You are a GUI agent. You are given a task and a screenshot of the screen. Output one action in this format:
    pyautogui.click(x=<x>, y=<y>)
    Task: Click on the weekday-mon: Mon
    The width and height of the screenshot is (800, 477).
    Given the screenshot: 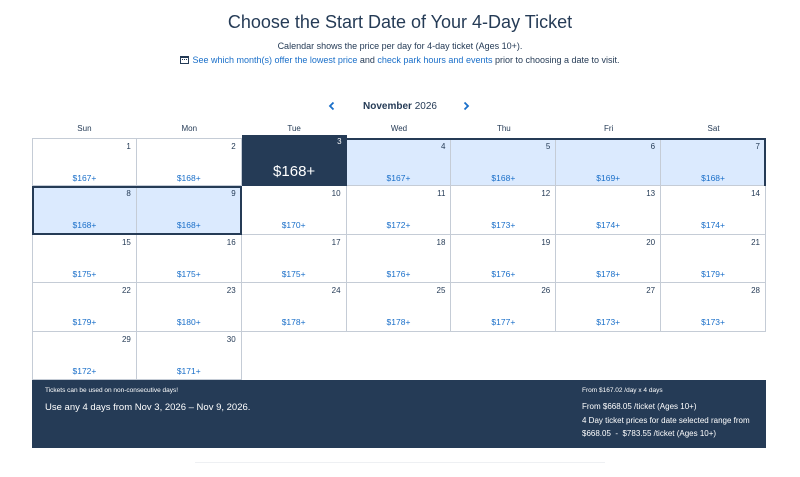 What is the action you would take?
    pyautogui.click(x=189, y=128)
    